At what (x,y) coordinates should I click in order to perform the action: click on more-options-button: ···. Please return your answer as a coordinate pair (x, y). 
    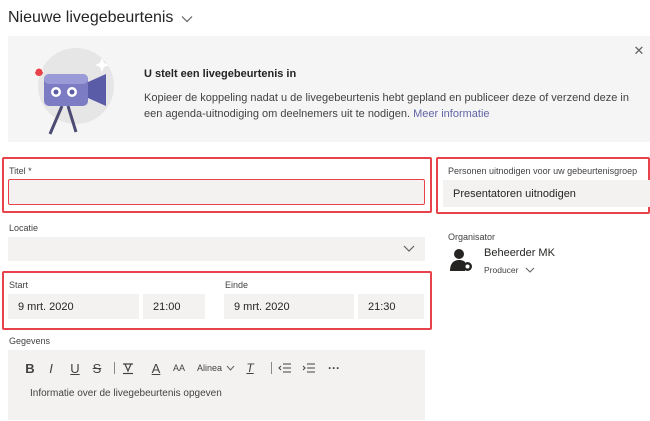
    Looking at the image, I should click on (334, 368).